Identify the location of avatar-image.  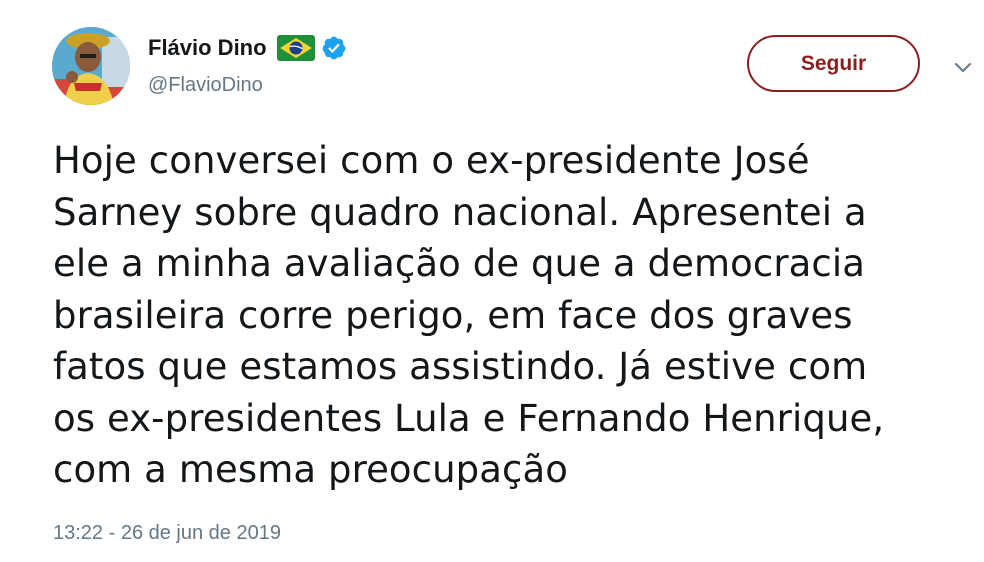
(91, 66).